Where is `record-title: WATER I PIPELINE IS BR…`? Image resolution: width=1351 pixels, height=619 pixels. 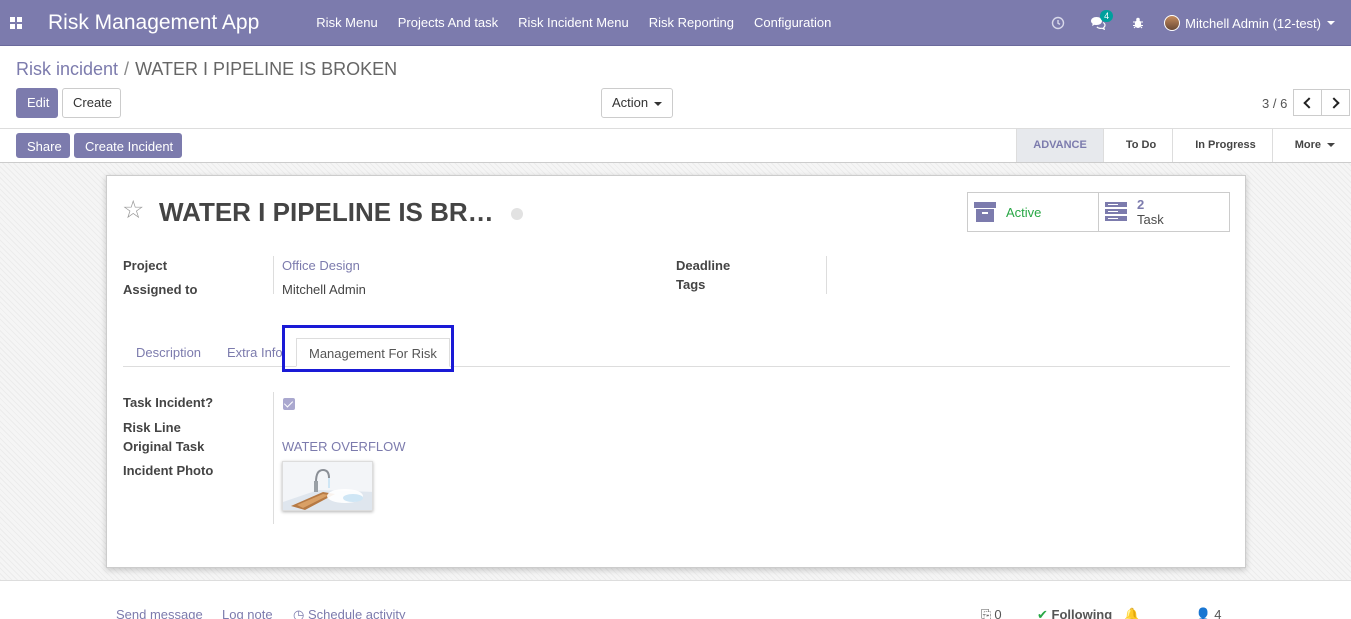
record-title: WATER I PIPELINE IS BR… is located at coordinates (326, 212).